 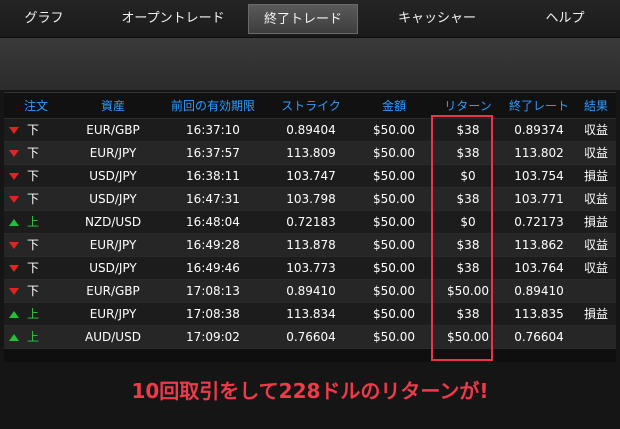 What do you see at coordinates (539, 106) in the screenshot?
I see `header-close-rate: 終了レート` at bounding box center [539, 106].